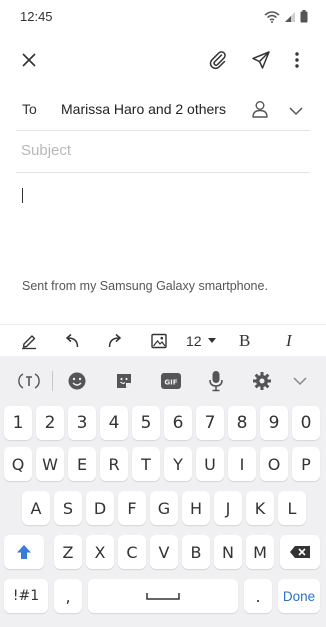  Describe the element at coordinates (163, 130) in the screenshot. I see `to-divider` at that location.